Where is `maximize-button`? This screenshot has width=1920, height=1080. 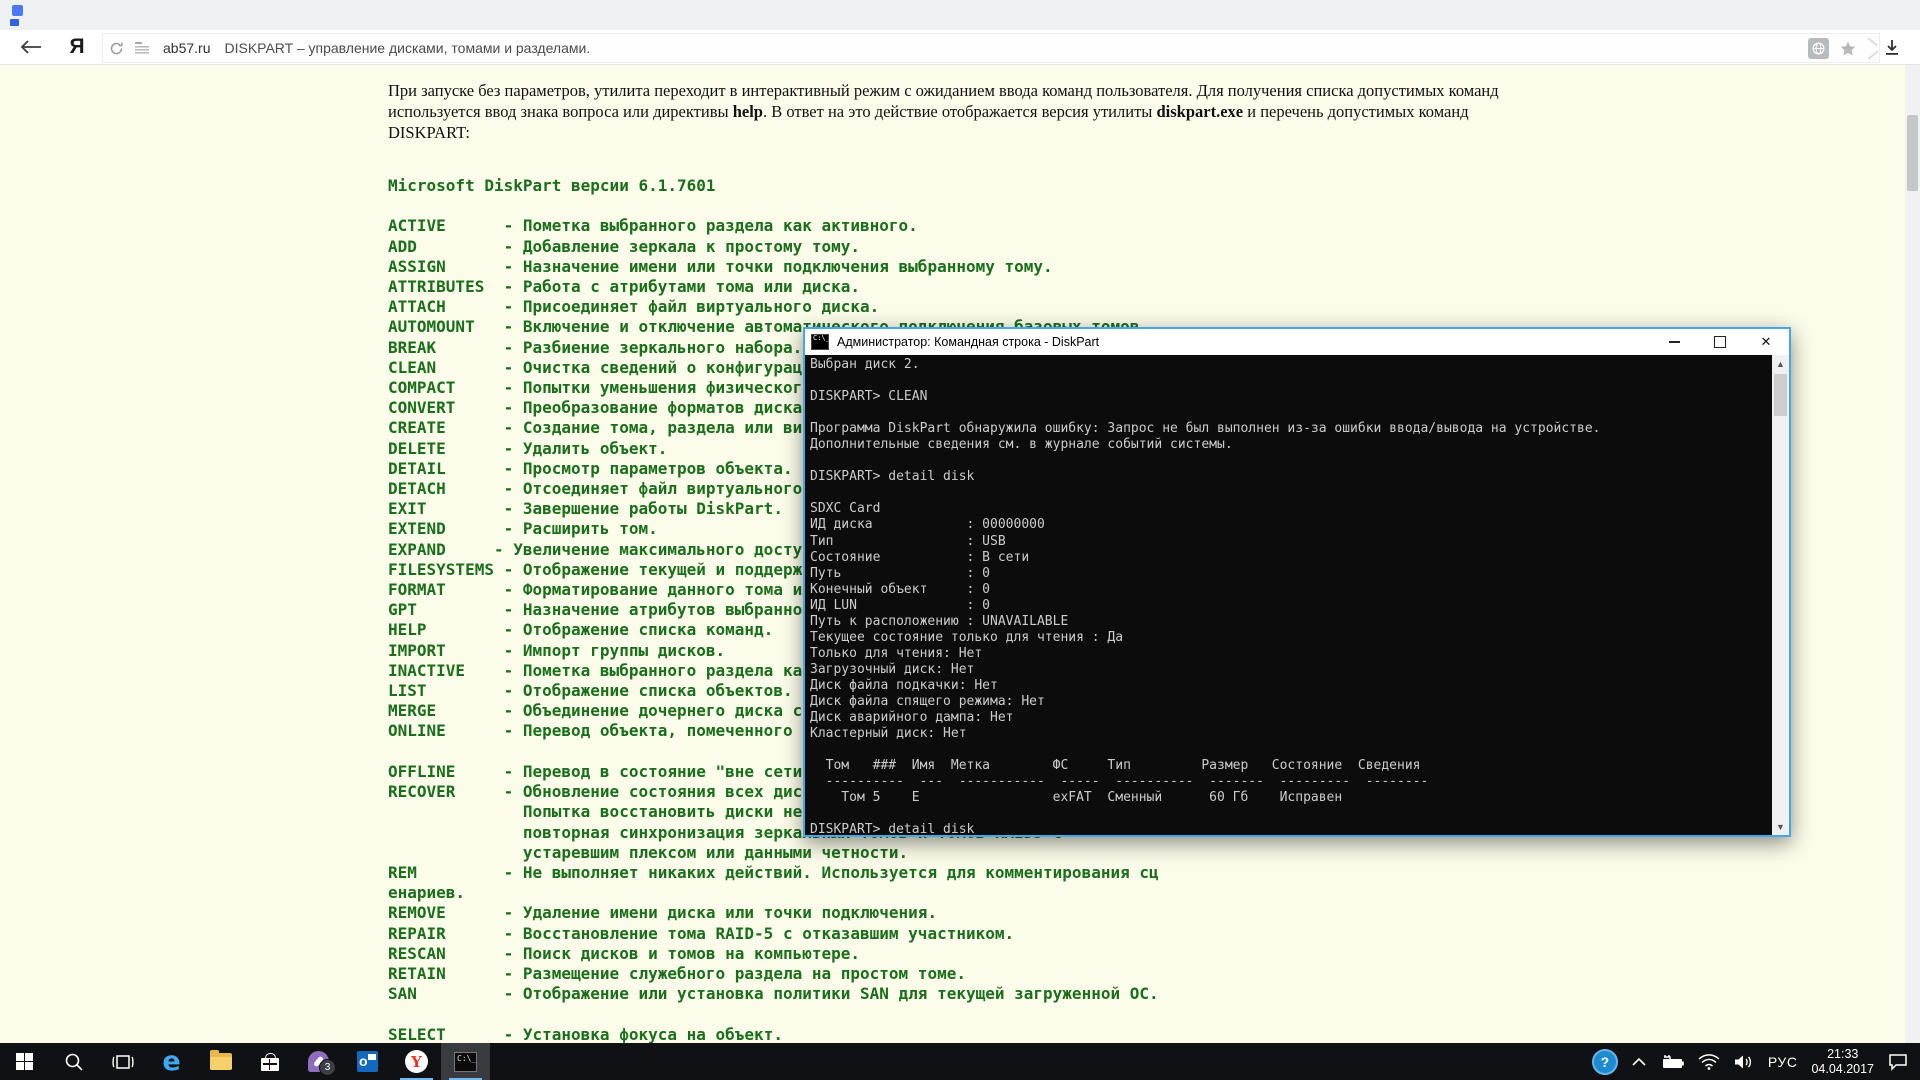
maximize-button is located at coordinates (1720, 342).